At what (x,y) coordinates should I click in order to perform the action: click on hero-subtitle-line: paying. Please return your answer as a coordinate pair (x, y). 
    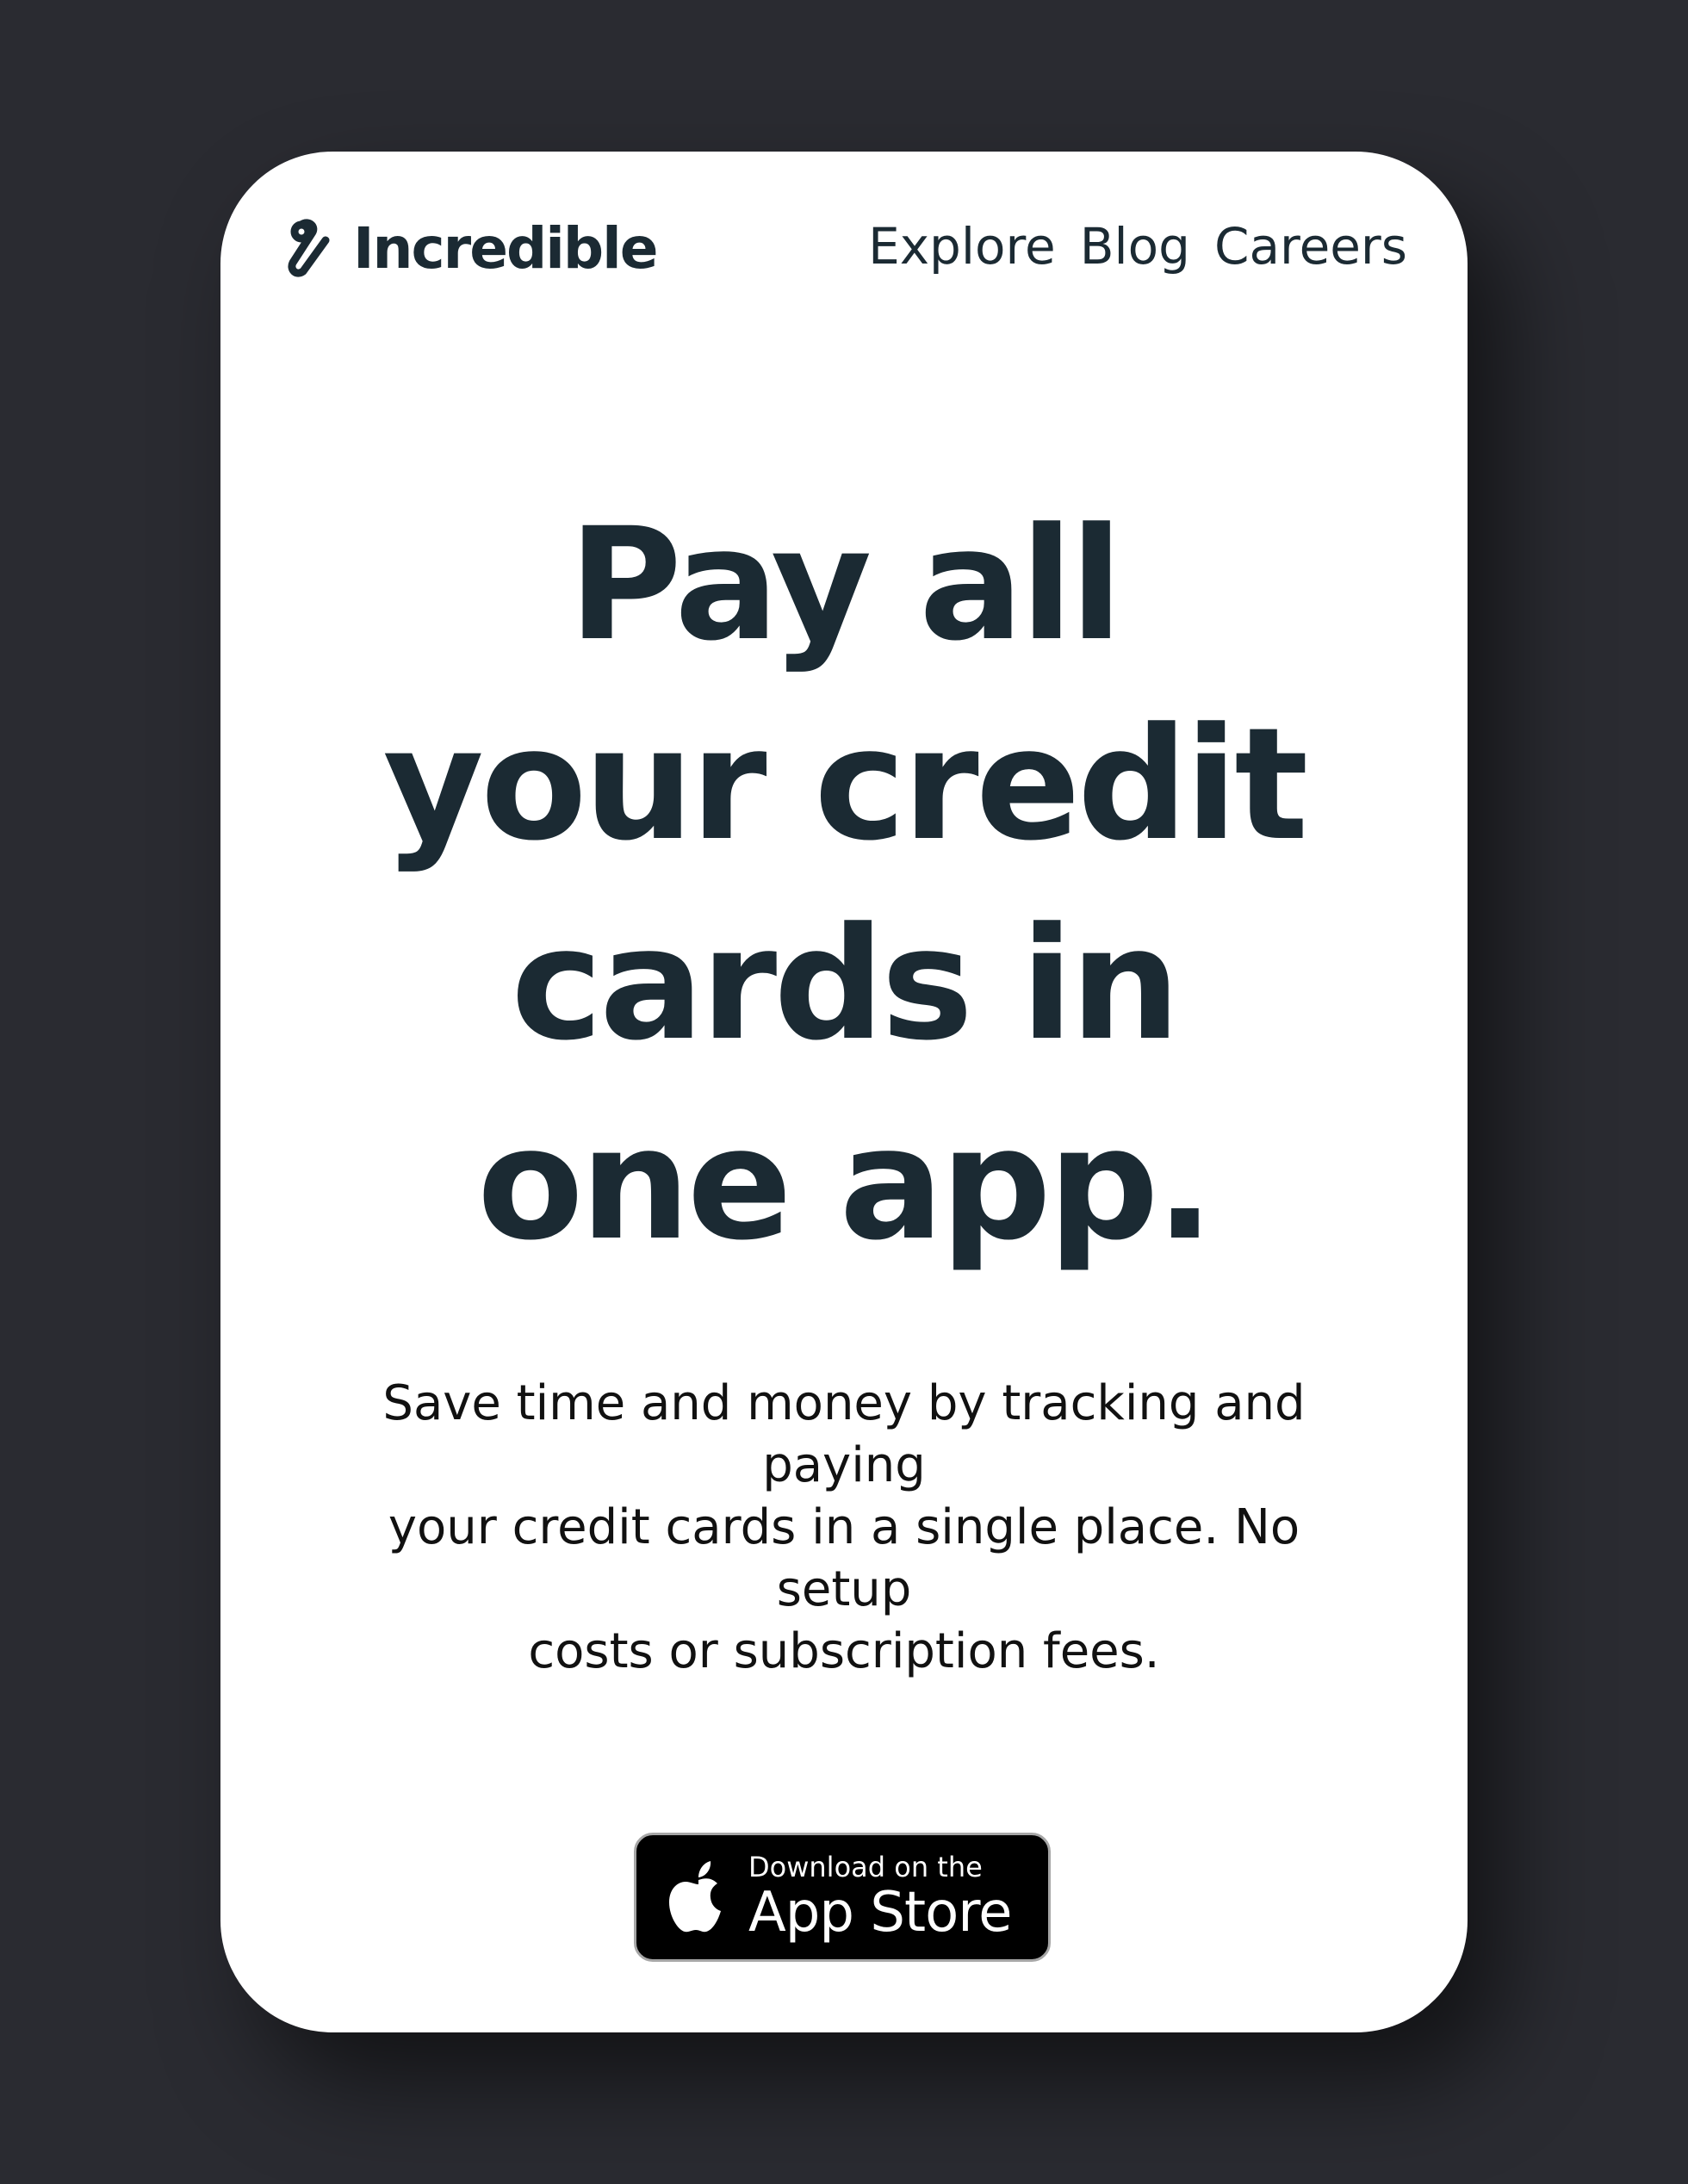
    Looking at the image, I should click on (844, 1465).